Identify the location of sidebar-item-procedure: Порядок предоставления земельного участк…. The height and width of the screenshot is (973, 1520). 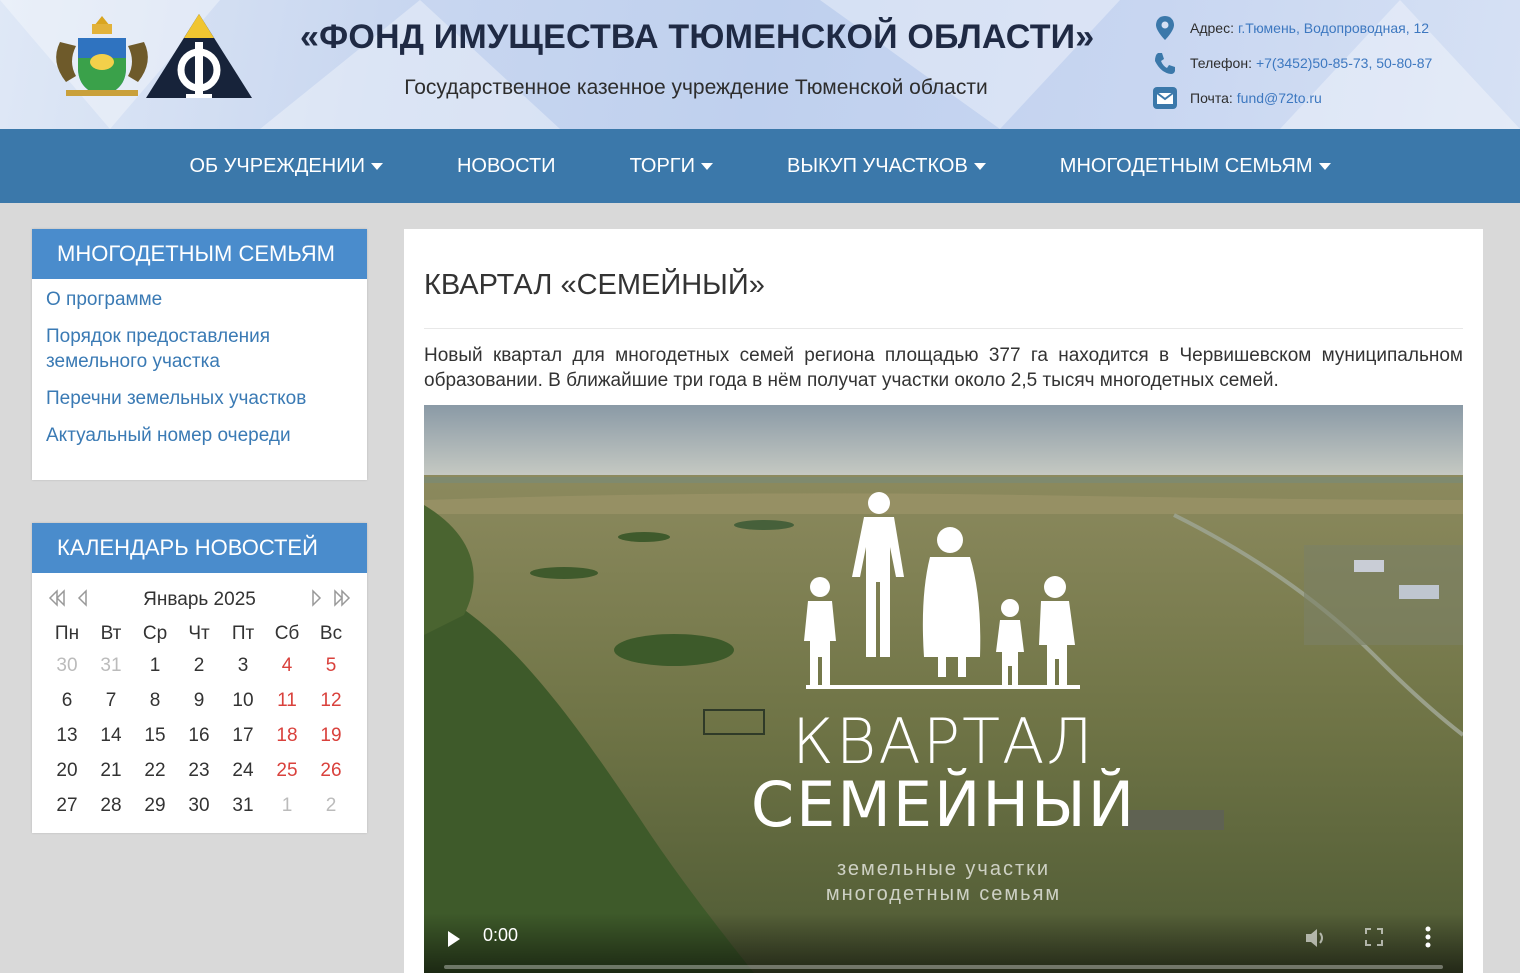
(199, 349).